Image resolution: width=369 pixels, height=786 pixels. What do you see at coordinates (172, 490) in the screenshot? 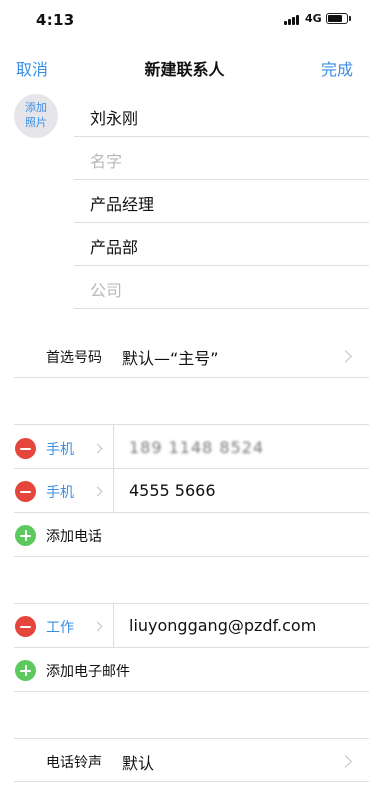
I see `phone-number-field: 4555 5666` at bounding box center [172, 490].